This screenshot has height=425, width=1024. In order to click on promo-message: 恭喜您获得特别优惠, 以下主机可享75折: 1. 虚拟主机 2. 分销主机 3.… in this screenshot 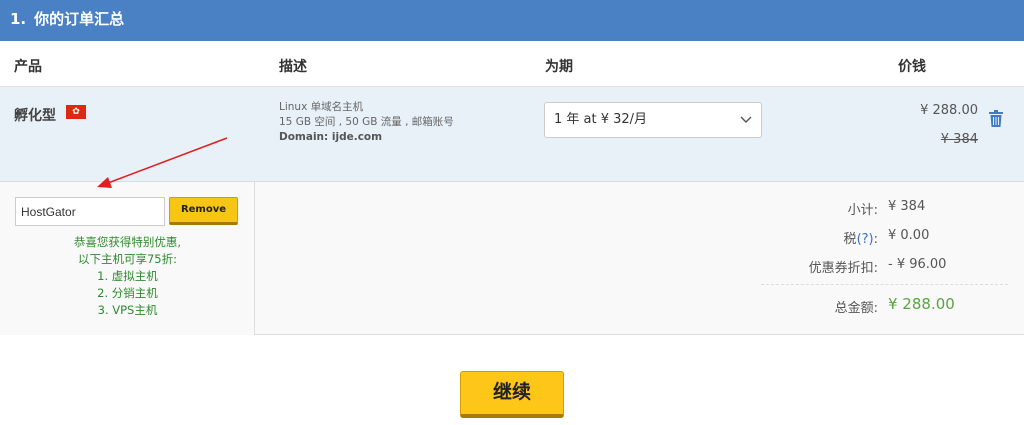, I will do `click(127, 276)`.